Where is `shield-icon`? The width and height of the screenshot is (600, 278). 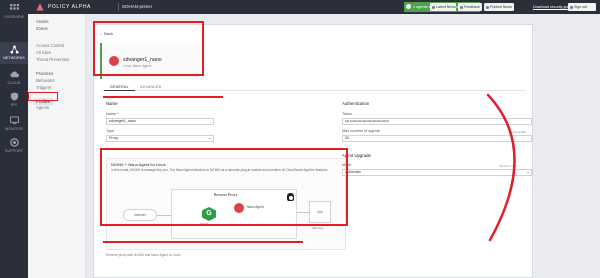 shield-icon is located at coordinates (14, 96).